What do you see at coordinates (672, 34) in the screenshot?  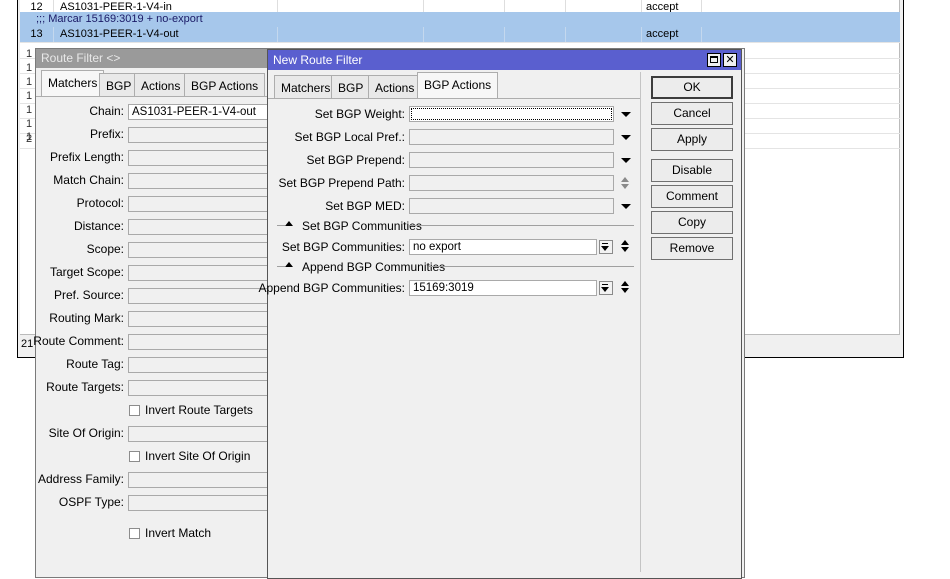 I see `rule-action: accept` at bounding box center [672, 34].